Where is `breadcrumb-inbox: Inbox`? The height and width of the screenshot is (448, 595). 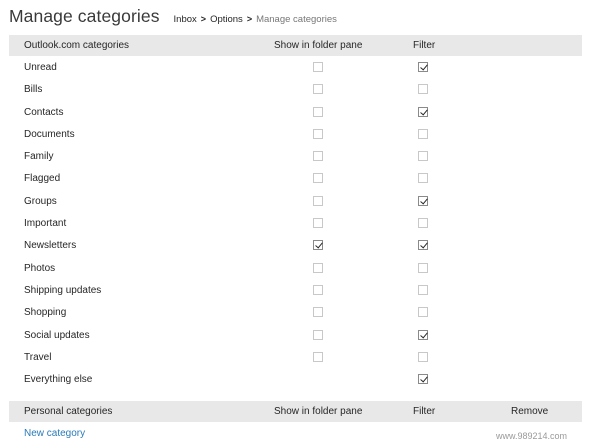 breadcrumb-inbox: Inbox is located at coordinates (185, 19).